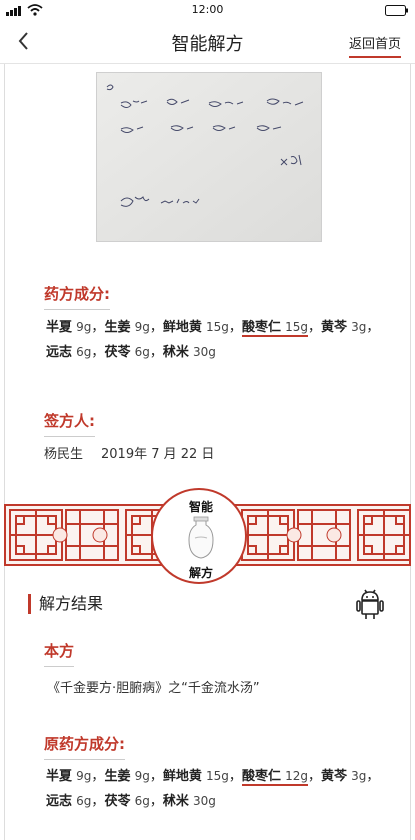  I want to click on handwritten-prescription-image, so click(209, 157).